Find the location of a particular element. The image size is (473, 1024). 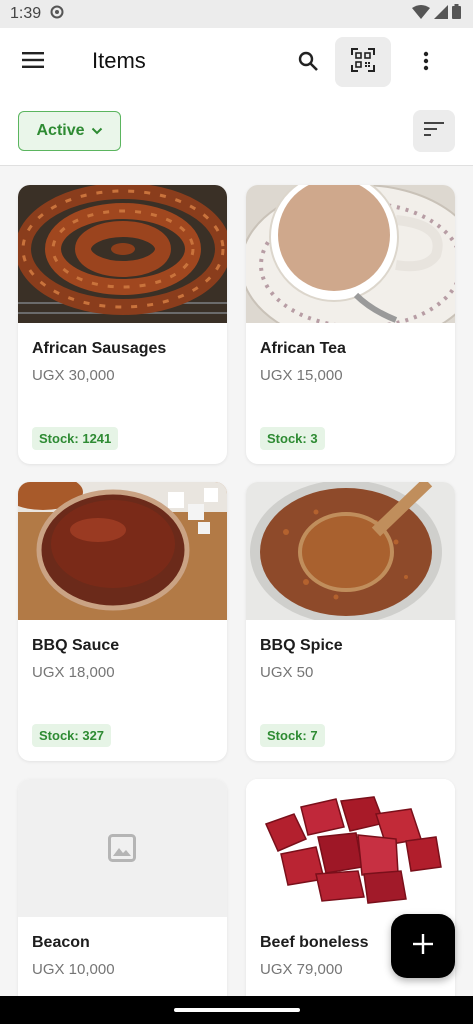

item-price: UGX 15,000 is located at coordinates (301, 375).